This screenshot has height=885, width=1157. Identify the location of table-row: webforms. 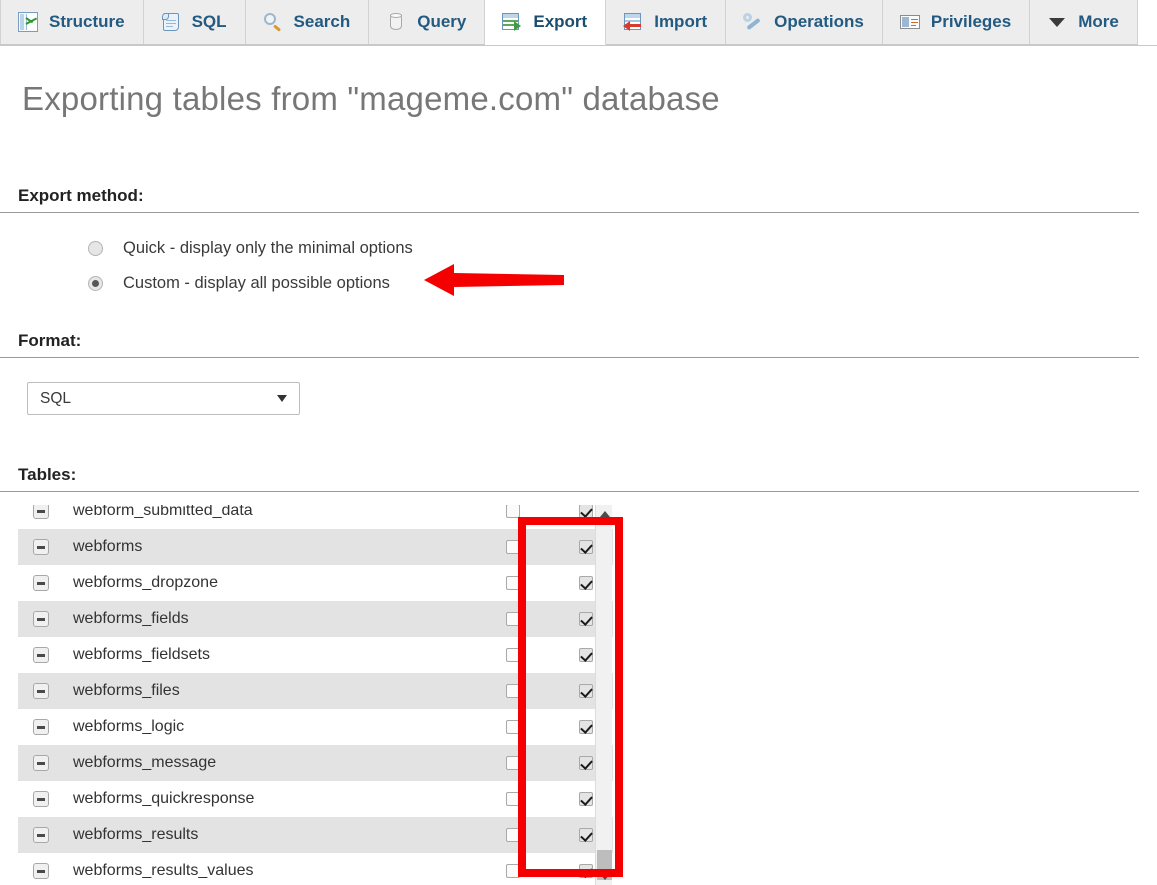
(315, 547).